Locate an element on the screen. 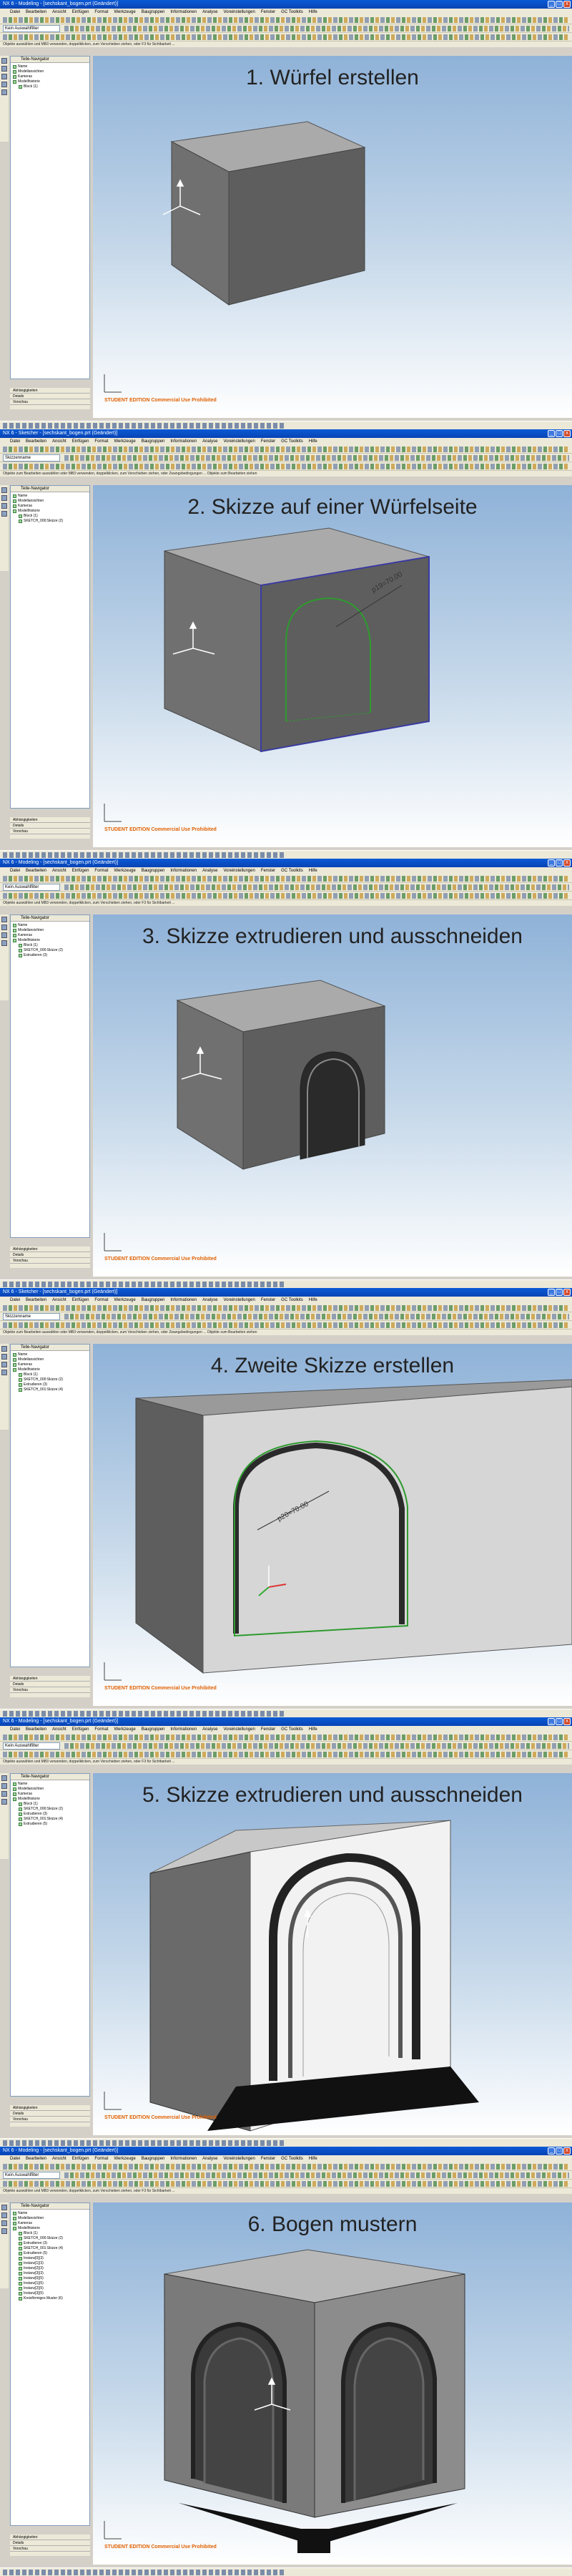 The width and height of the screenshot is (572, 2576). view-toolbar: Kein Auswahlfilter is located at coordinates (286, 887).